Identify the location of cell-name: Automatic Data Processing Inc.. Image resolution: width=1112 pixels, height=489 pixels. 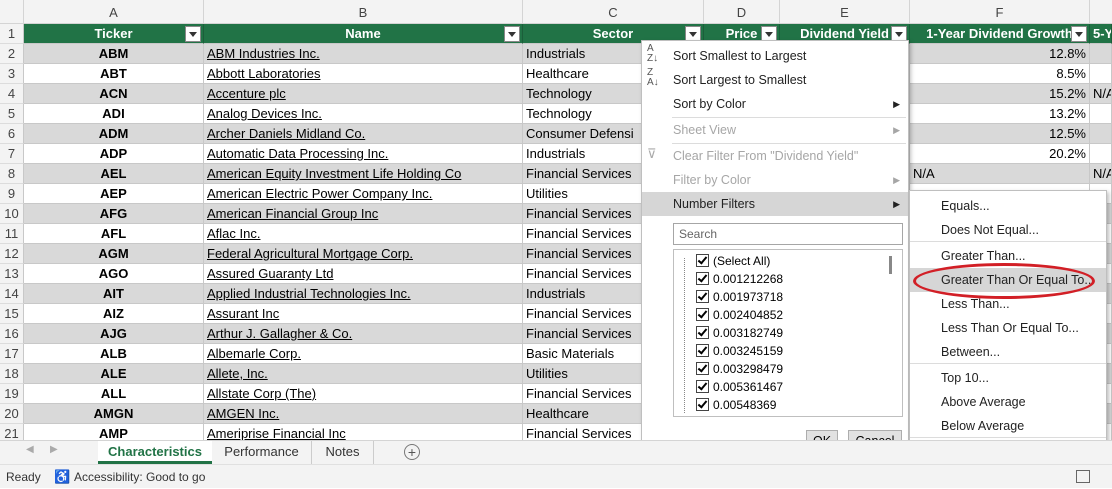
(363, 154).